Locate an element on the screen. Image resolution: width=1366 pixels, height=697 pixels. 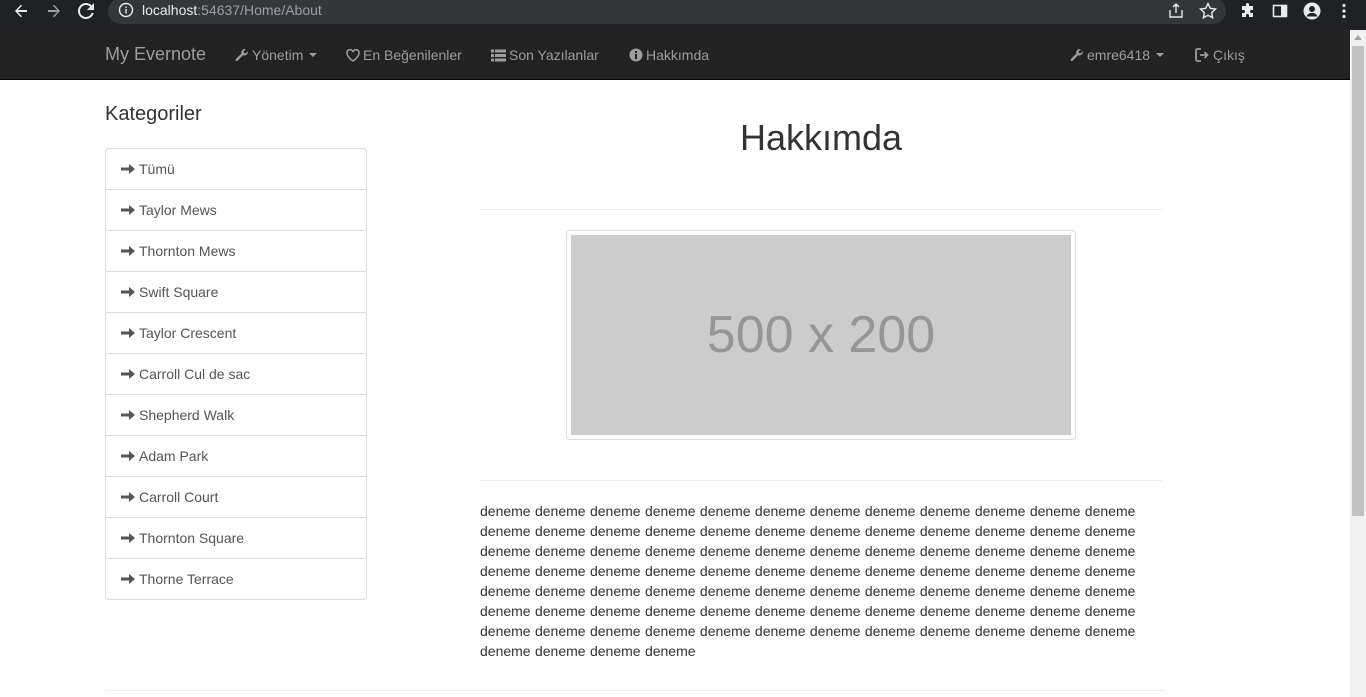
about-image-placeholder: 500 x 200 is located at coordinates (821, 335).